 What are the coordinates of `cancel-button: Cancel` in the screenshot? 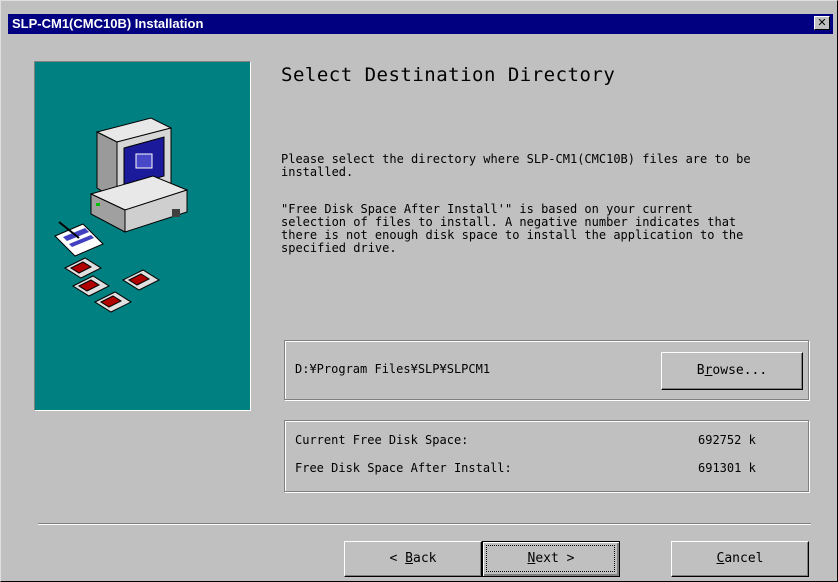 It's located at (740, 559).